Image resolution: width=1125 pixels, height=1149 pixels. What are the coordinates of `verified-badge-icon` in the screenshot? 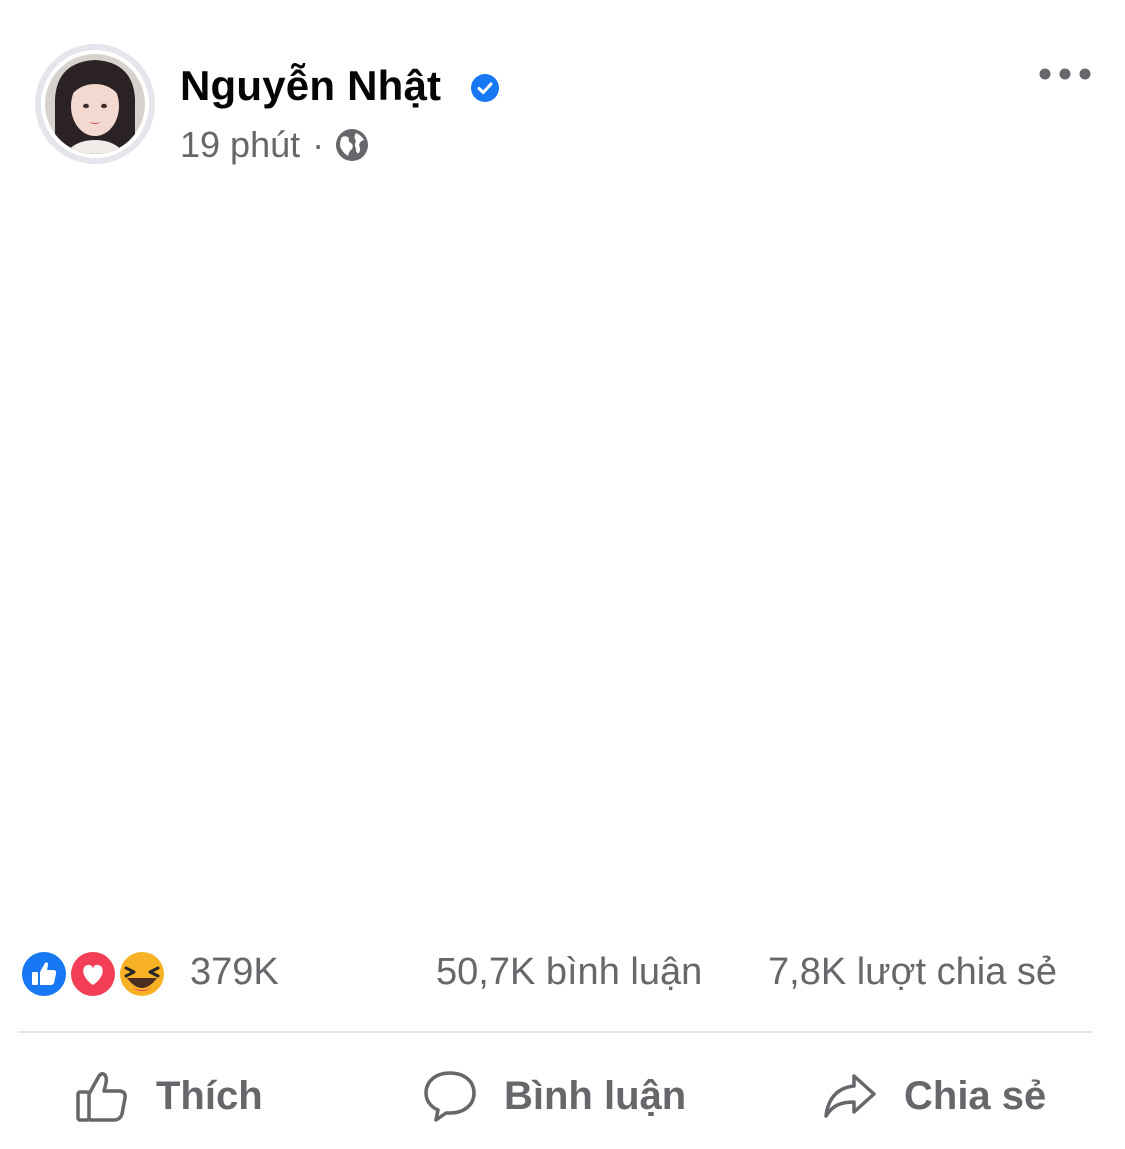 It's located at (485, 88).